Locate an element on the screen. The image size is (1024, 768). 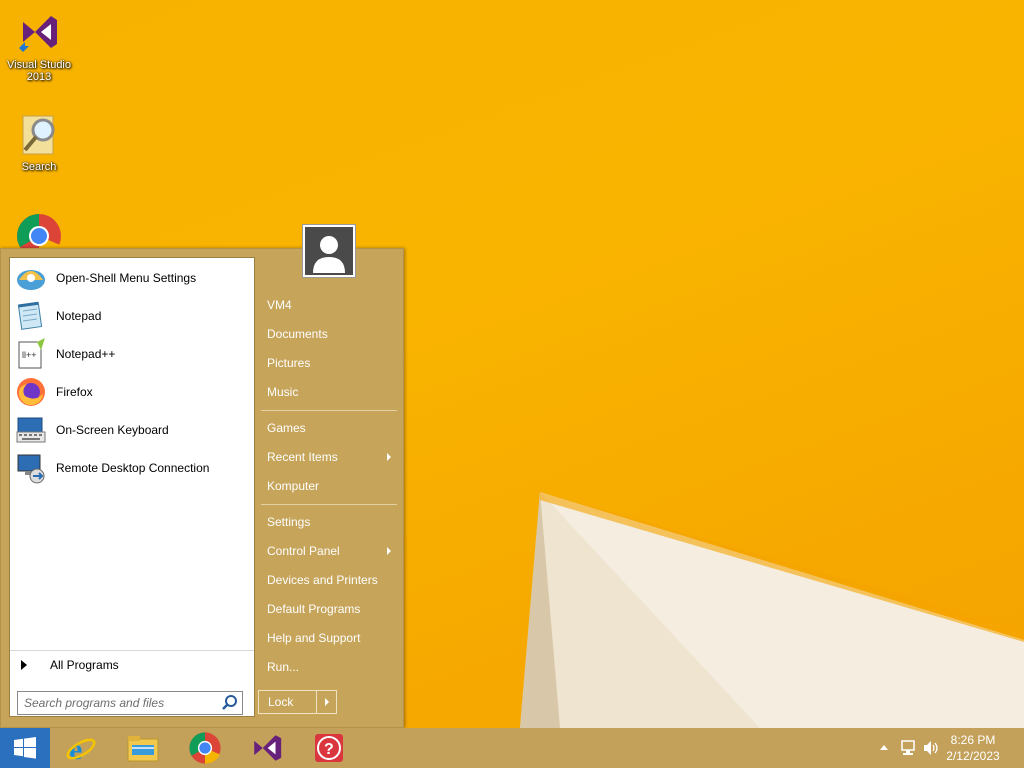
network-icon is located at coordinates (909, 748).